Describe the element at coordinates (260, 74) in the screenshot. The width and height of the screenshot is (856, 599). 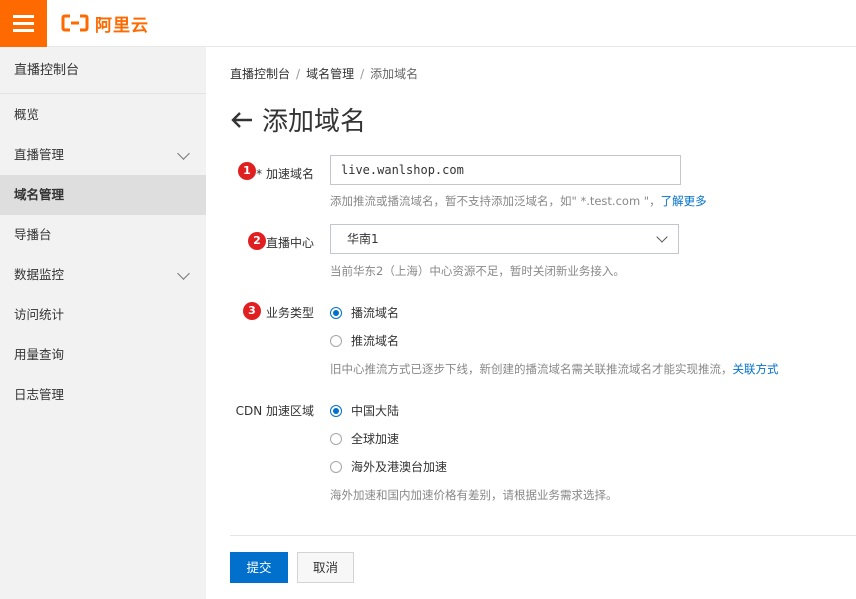
I see `breadcrumb-item: 直播控制台` at that location.